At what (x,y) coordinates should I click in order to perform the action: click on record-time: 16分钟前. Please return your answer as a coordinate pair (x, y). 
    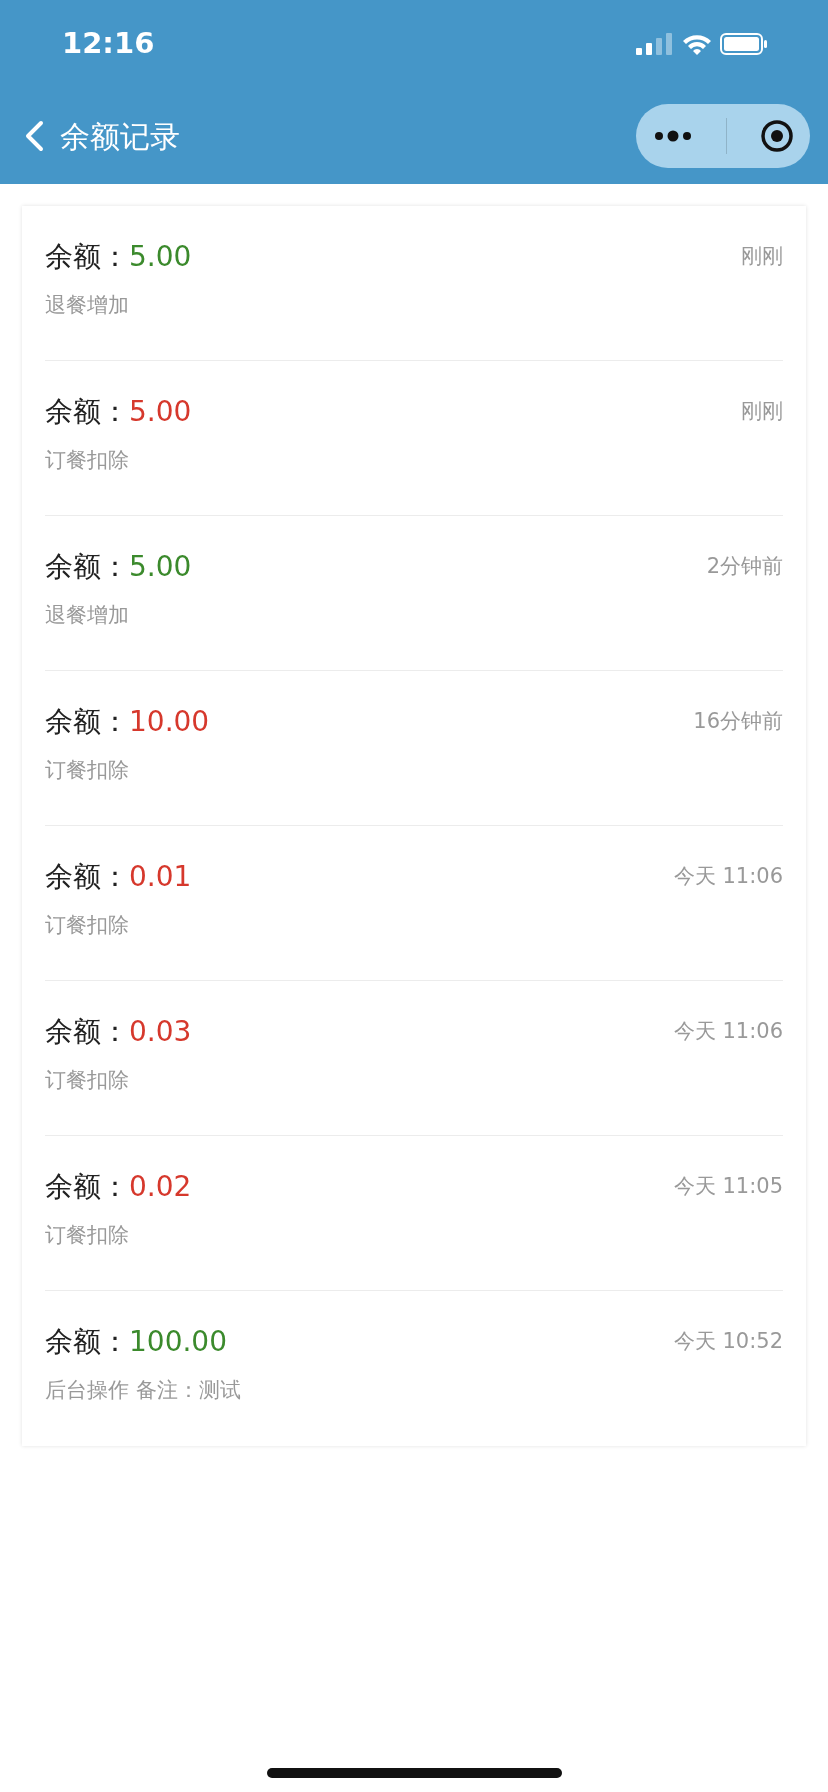
    Looking at the image, I should click on (738, 722).